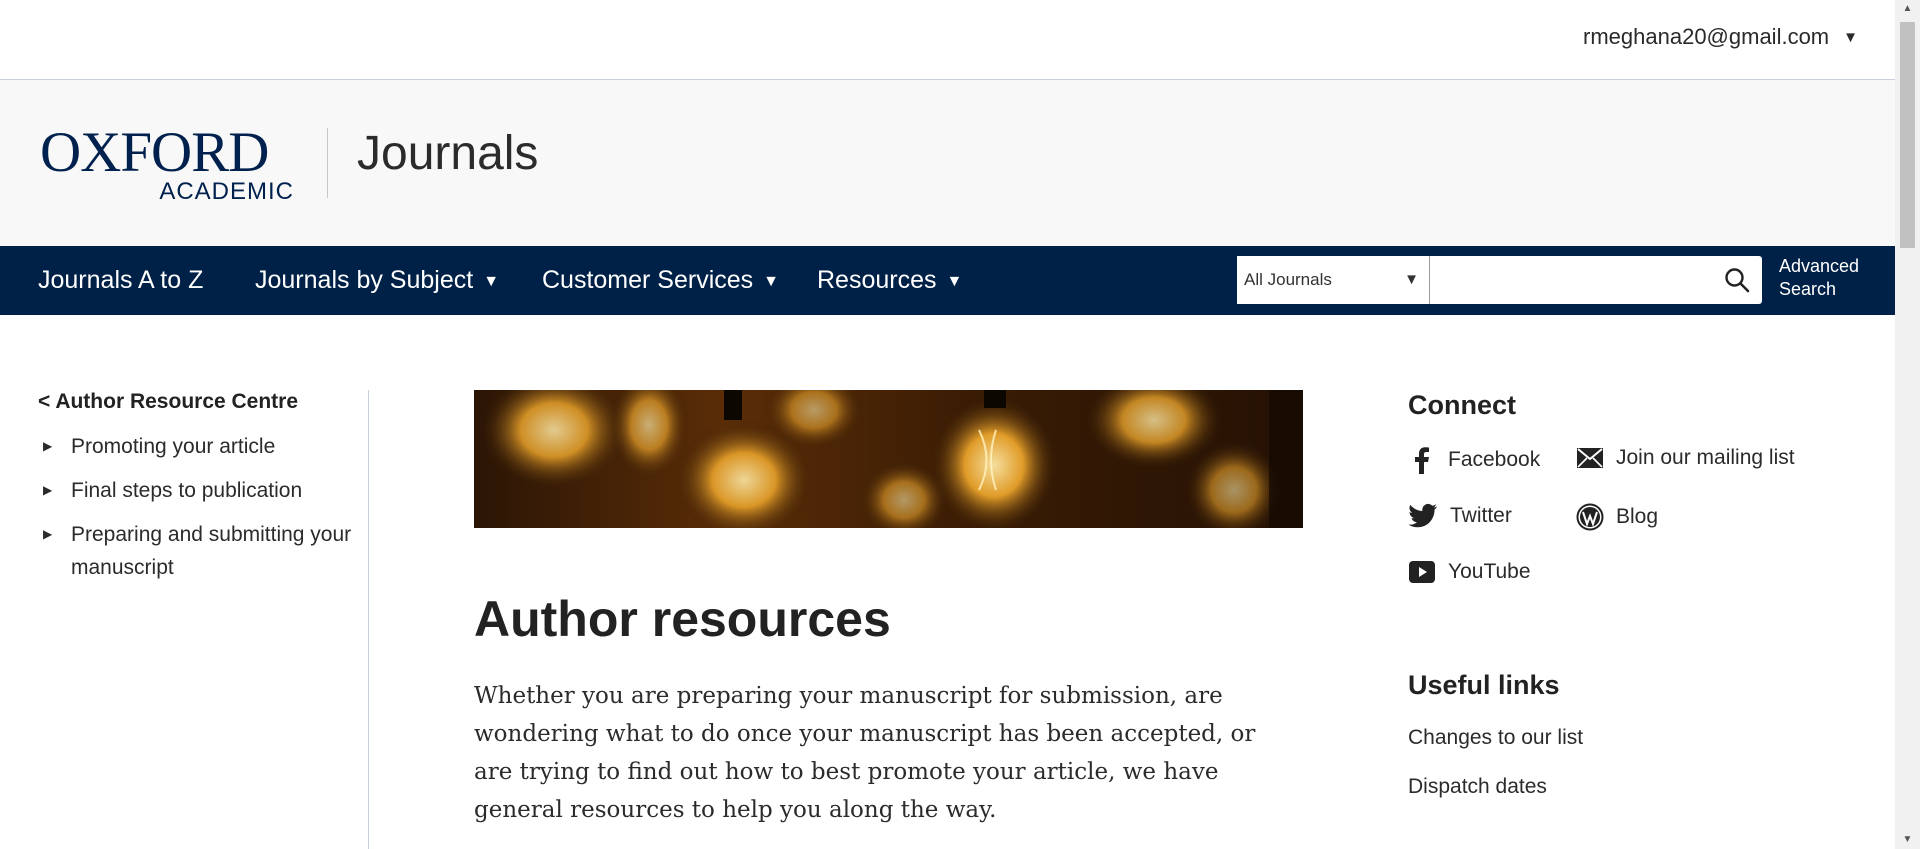 This screenshot has width=1920, height=849. I want to click on light-bulbs-image, so click(888, 459).